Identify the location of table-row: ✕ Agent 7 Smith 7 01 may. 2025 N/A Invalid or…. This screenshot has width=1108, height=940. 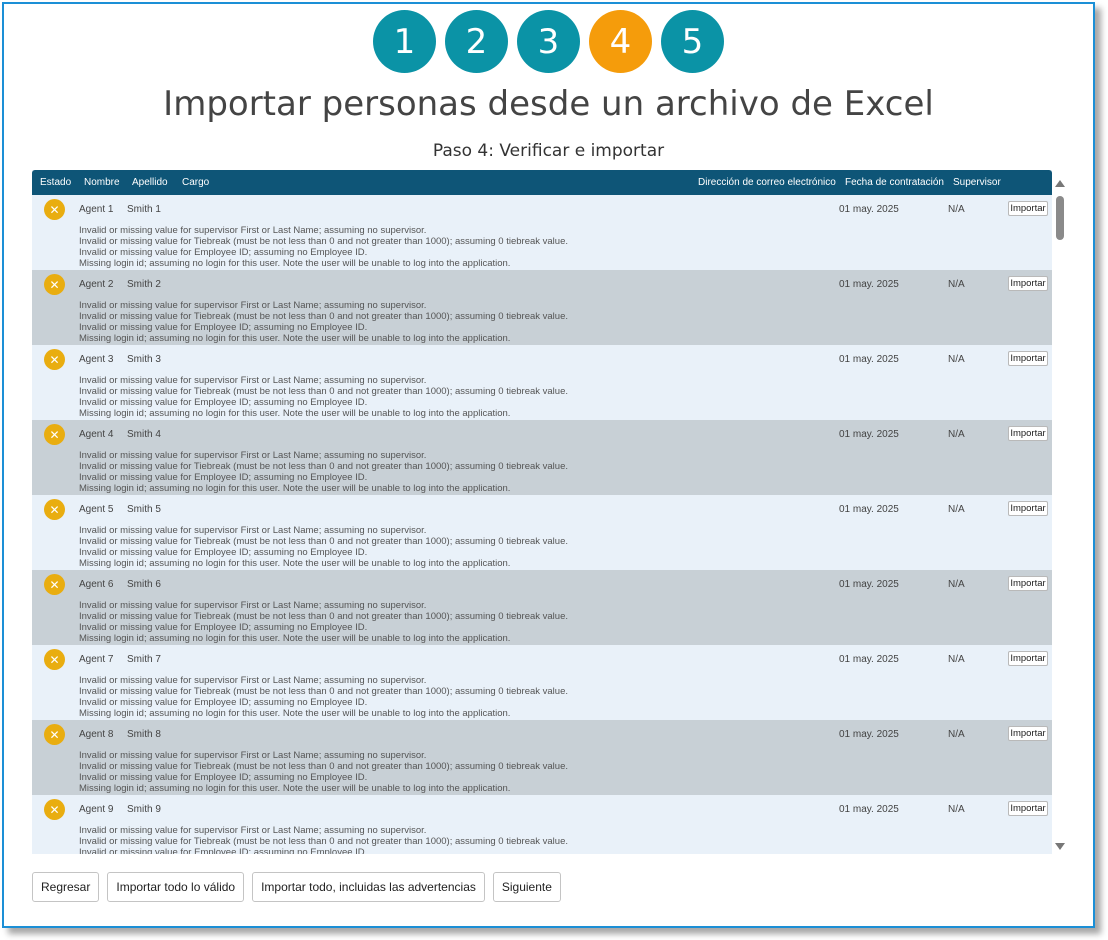
(542, 682).